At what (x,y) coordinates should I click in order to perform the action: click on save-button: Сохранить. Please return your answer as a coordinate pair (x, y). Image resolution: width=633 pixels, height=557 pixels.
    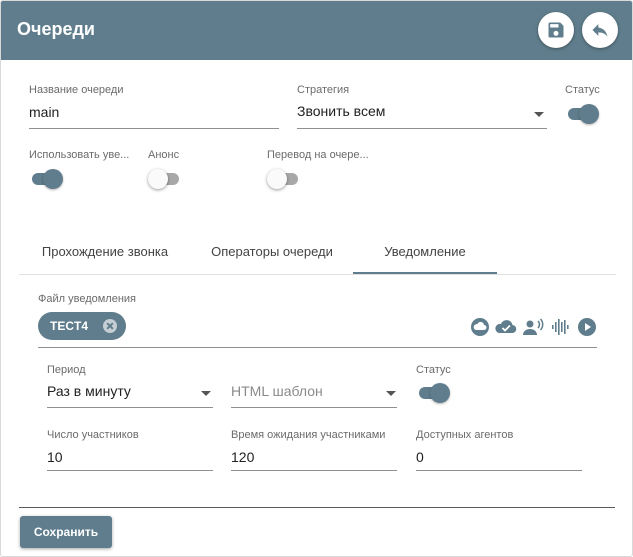
    Looking at the image, I should click on (66, 532).